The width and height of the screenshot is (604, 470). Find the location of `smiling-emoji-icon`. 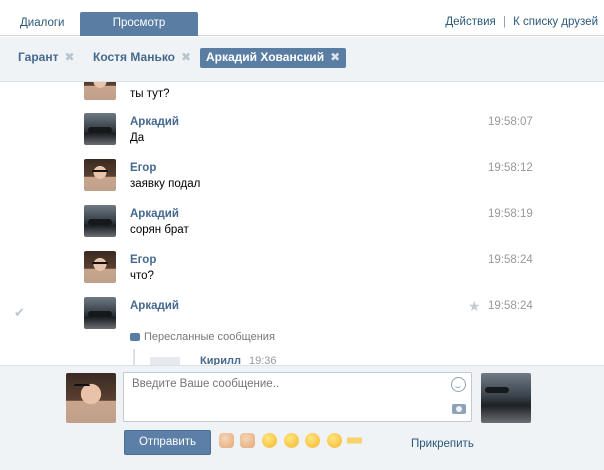

smiling-emoji-icon is located at coordinates (334, 440).